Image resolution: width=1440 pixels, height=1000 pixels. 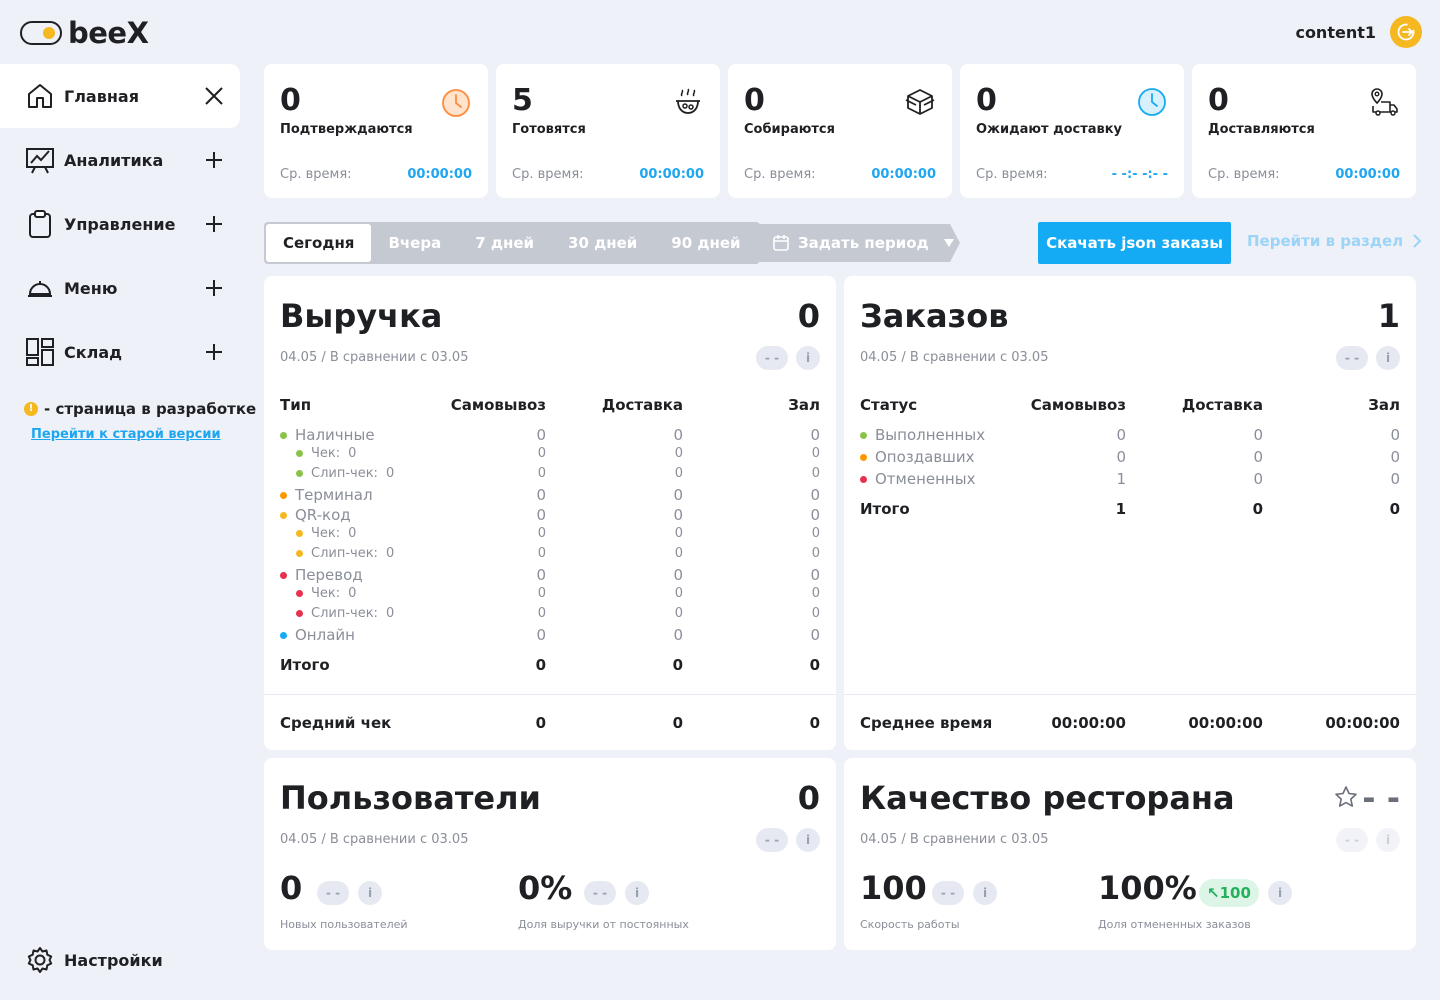 What do you see at coordinates (319, 243) in the screenshot?
I see `tab-today: Сегодня` at bounding box center [319, 243].